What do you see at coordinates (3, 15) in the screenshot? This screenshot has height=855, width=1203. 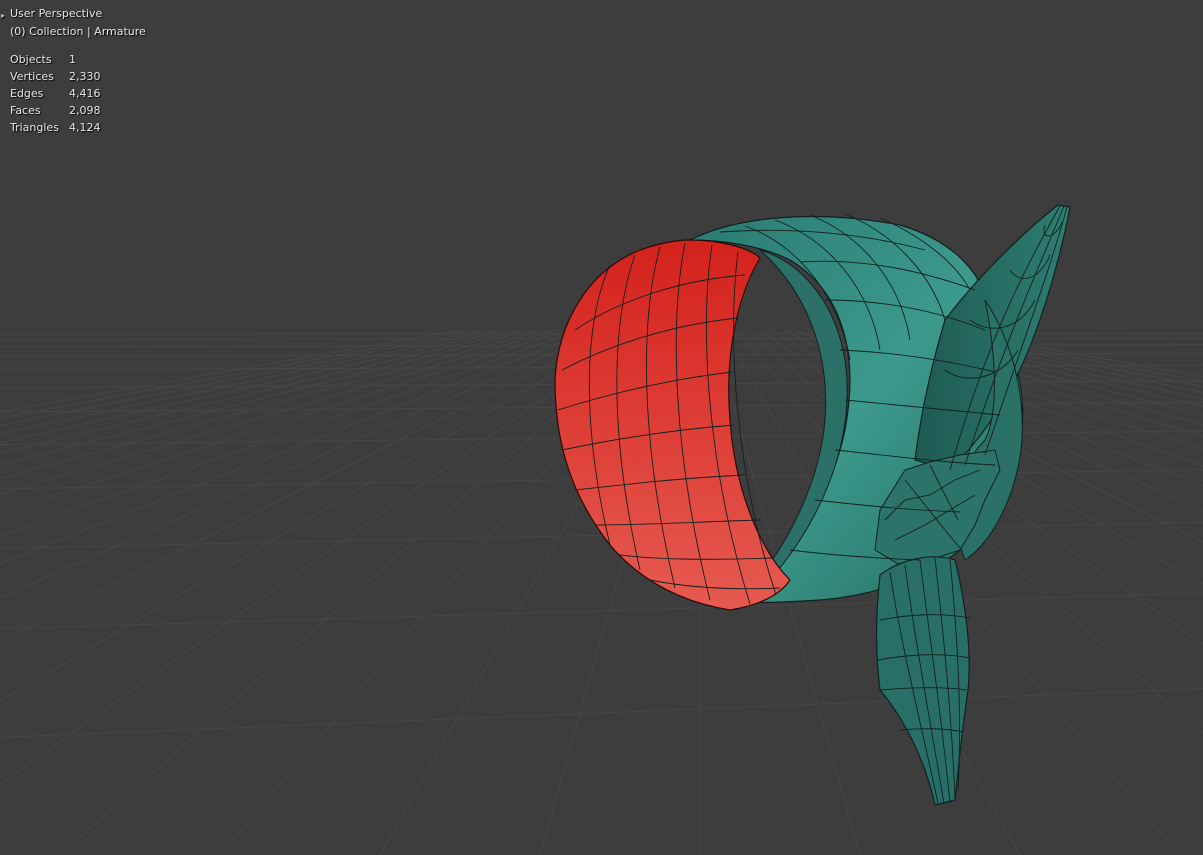 I see `chevron-right-icon: ▸` at bounding box center [3, 15].